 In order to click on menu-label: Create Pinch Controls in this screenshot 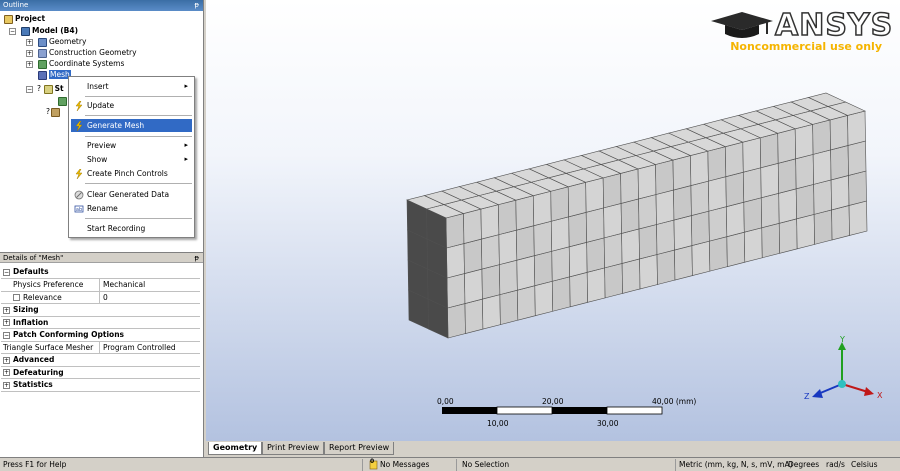, I will do `click(127, 173)`.